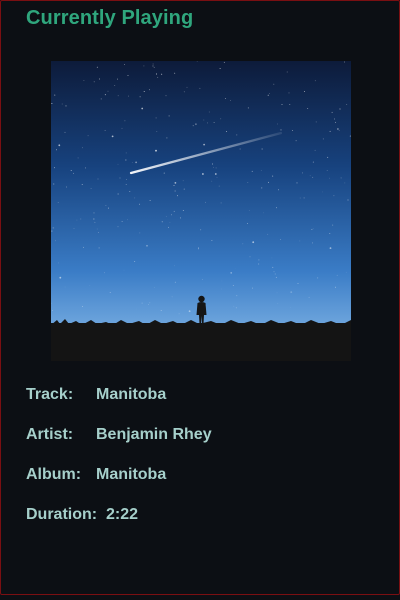 The image size is (400, 600). Describe the element at coordinates (122, 514) in the screenshot. I see `duration-value: 2:22` at that location.